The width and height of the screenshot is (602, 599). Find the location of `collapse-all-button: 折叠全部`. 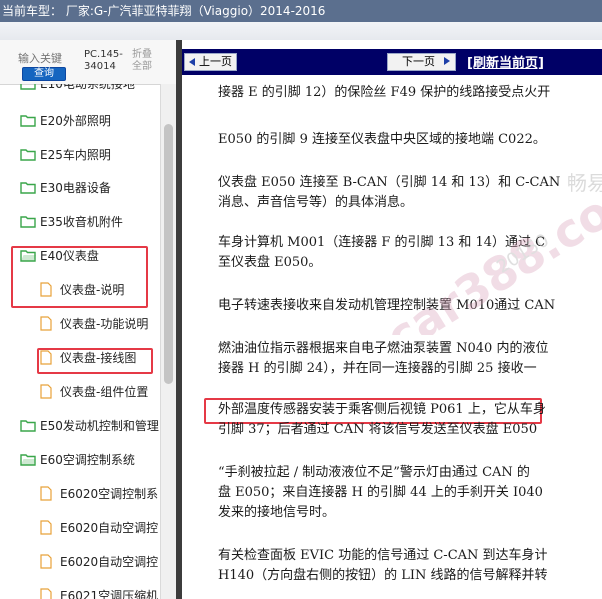

collapse-all-button: 折叠全部 is located at coordinates (145, 61).